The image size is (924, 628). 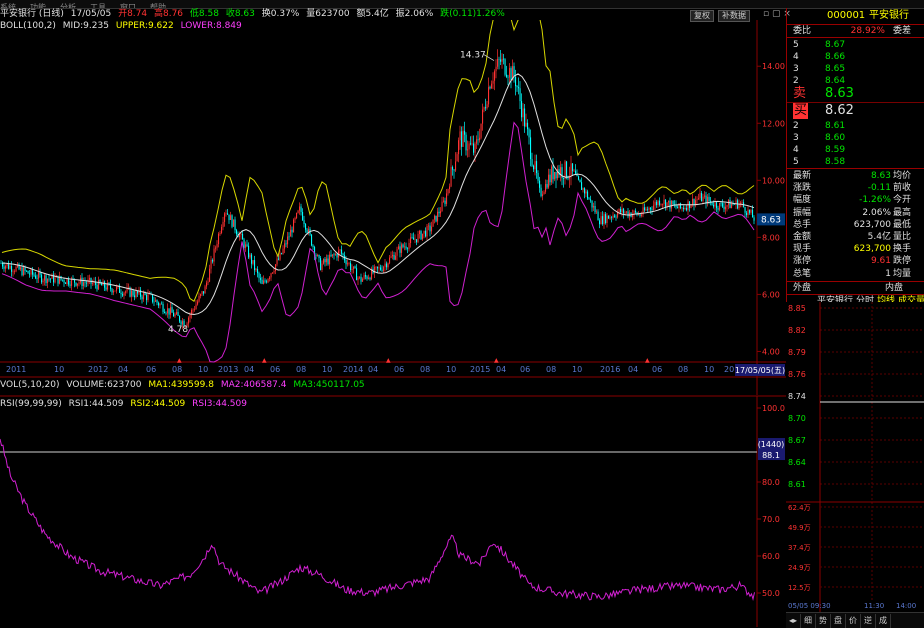 I want to click on quote-label: 幅度, so click(x=802, y=200).